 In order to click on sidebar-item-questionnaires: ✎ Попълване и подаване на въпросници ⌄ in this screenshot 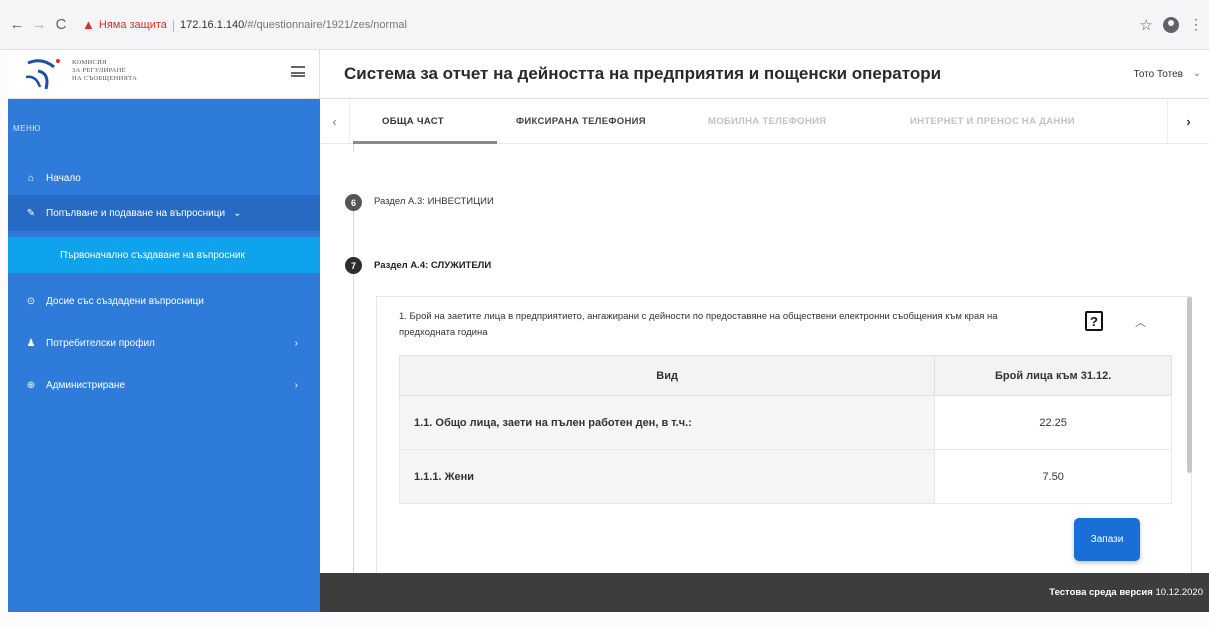, I will do `click(164, 213)`.